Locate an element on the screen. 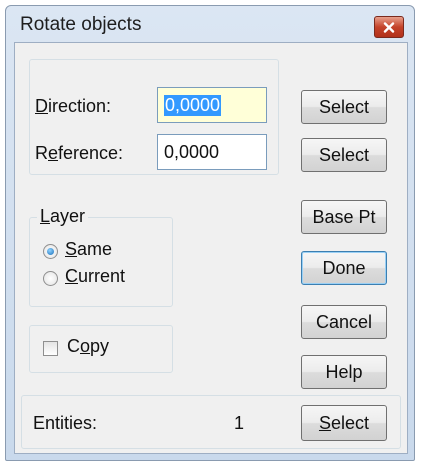 This screenshot has width=421, height=468. close-icon is located at coordinates (389, 27).